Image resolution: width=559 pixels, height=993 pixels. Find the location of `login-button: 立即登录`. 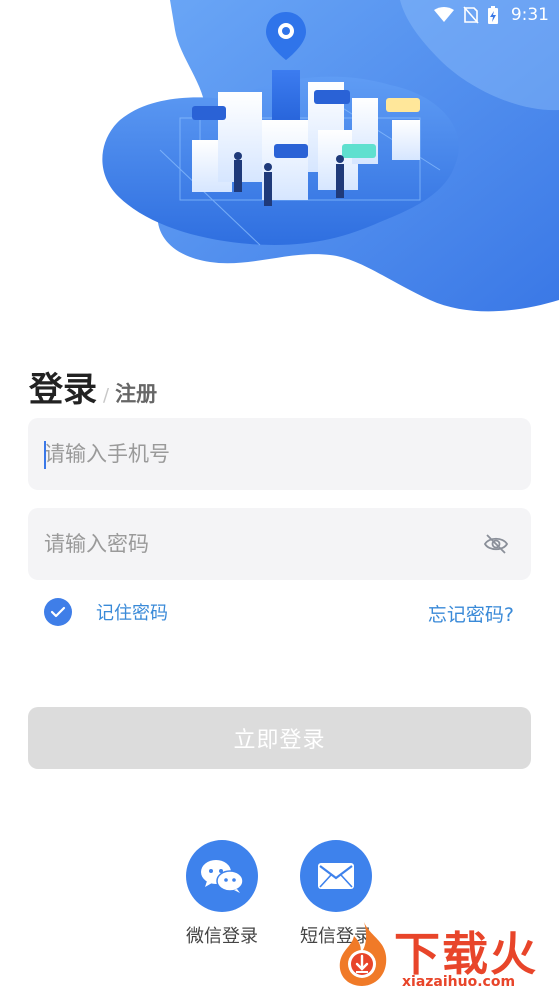

login-button: 立即登录 is located at coordinates (279, 738).